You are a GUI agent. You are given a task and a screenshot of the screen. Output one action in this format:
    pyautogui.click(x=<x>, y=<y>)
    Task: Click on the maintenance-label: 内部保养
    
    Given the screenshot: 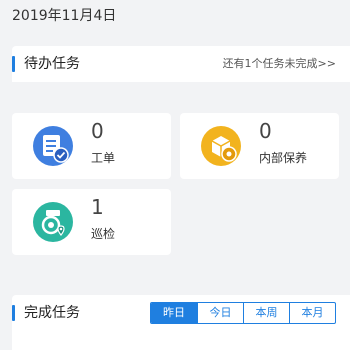 What is the action you would take?
    pyautogui.click(x=283, y=158)
    